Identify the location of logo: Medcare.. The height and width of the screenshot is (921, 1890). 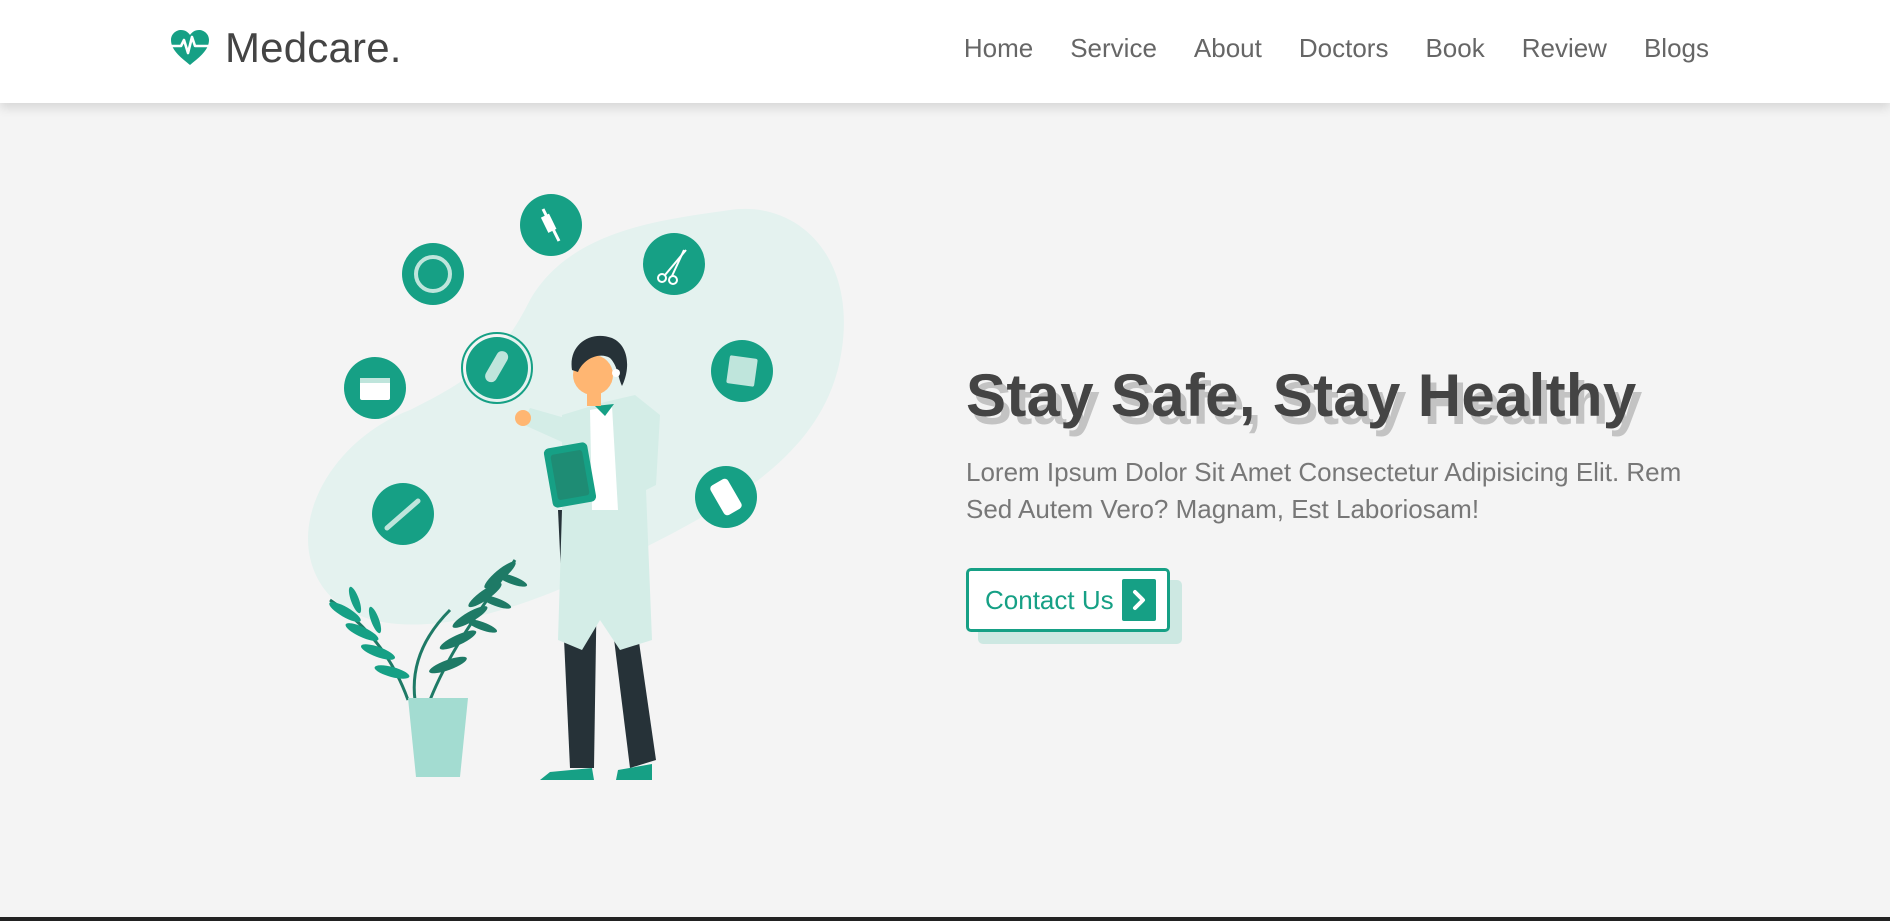
(285, 48).